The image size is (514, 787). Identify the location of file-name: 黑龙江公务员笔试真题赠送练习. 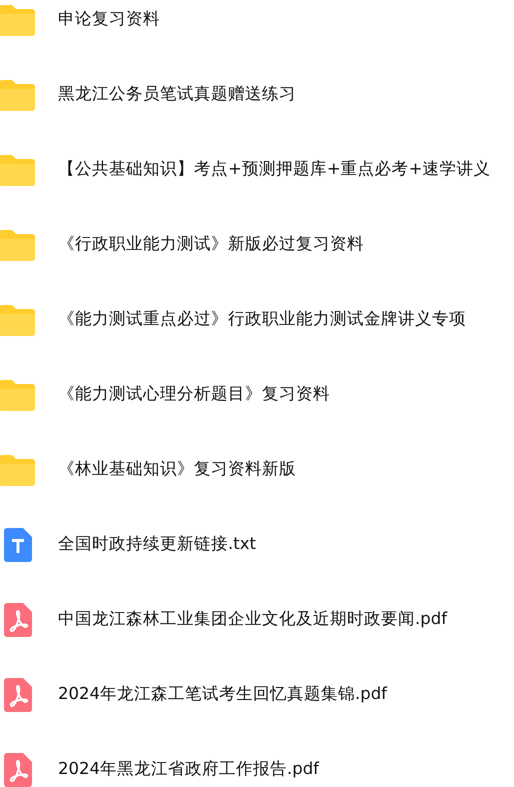
(177, 94).